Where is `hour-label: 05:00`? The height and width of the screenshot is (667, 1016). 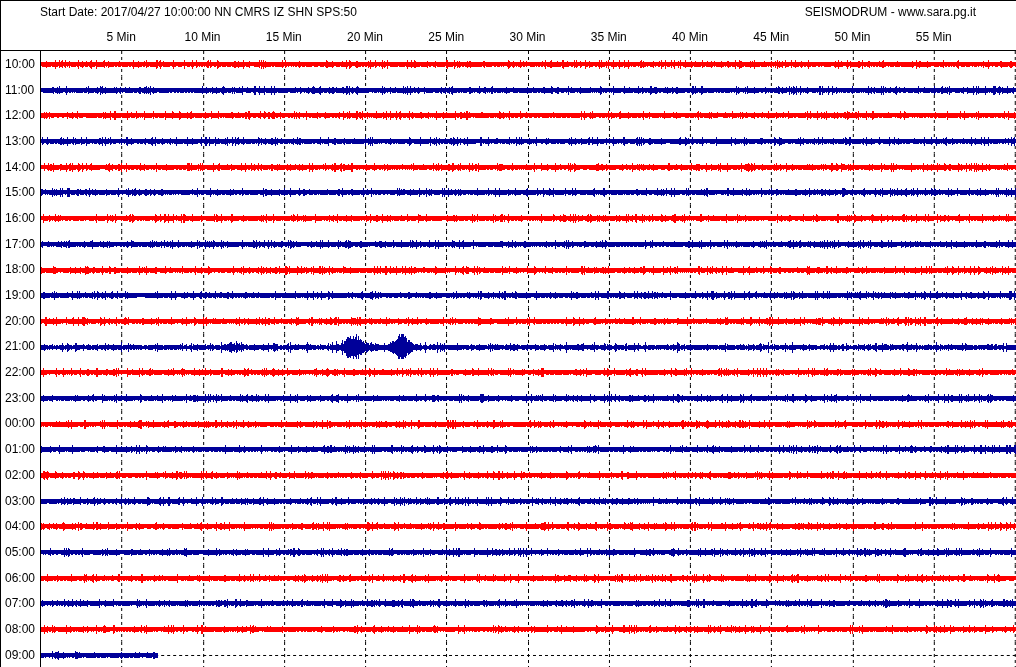 hour-label: 05:00 is located at coordinates (20, 551).